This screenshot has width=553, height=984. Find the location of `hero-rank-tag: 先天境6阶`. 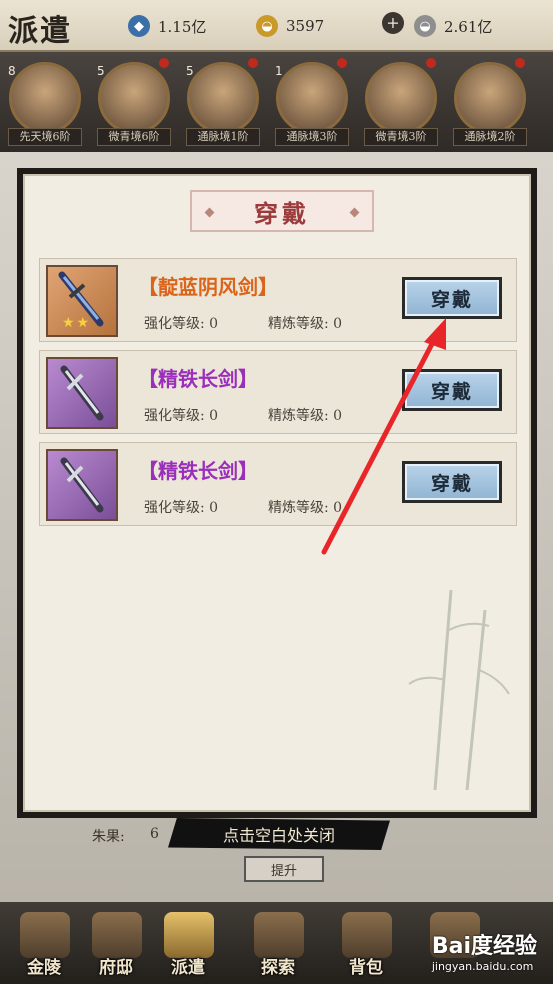

hero-rank-tag: 先天境6阶 is located at coordinates (45, 137).